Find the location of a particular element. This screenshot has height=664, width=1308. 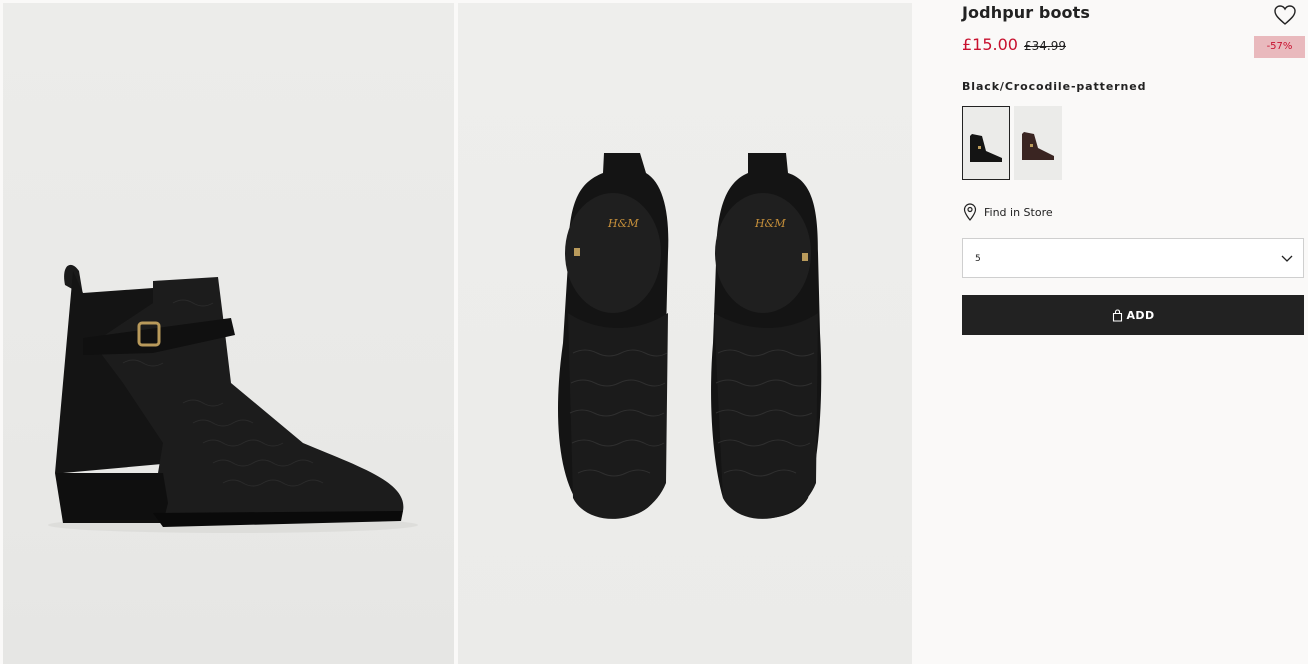

add-to-bag-button: ADD is located at coordinates (1133, 315).